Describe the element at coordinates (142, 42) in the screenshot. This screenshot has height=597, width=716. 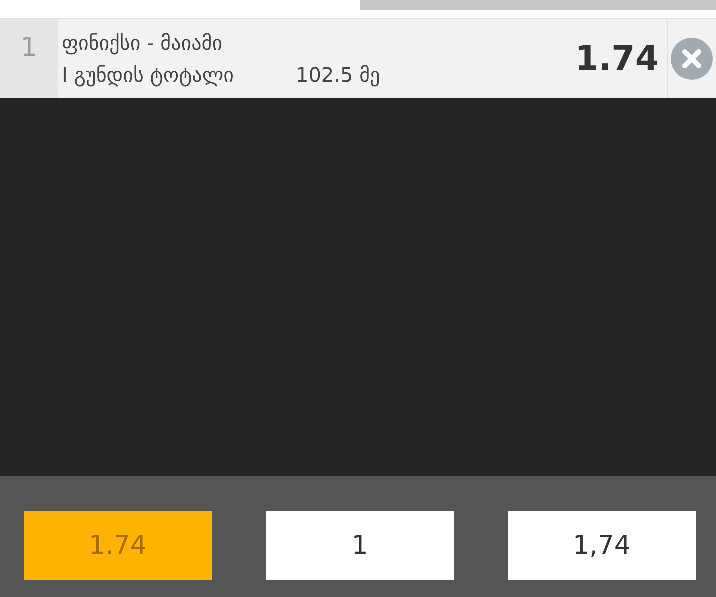
I see `match-name: ფინიქსი - მაიამი` at that location.